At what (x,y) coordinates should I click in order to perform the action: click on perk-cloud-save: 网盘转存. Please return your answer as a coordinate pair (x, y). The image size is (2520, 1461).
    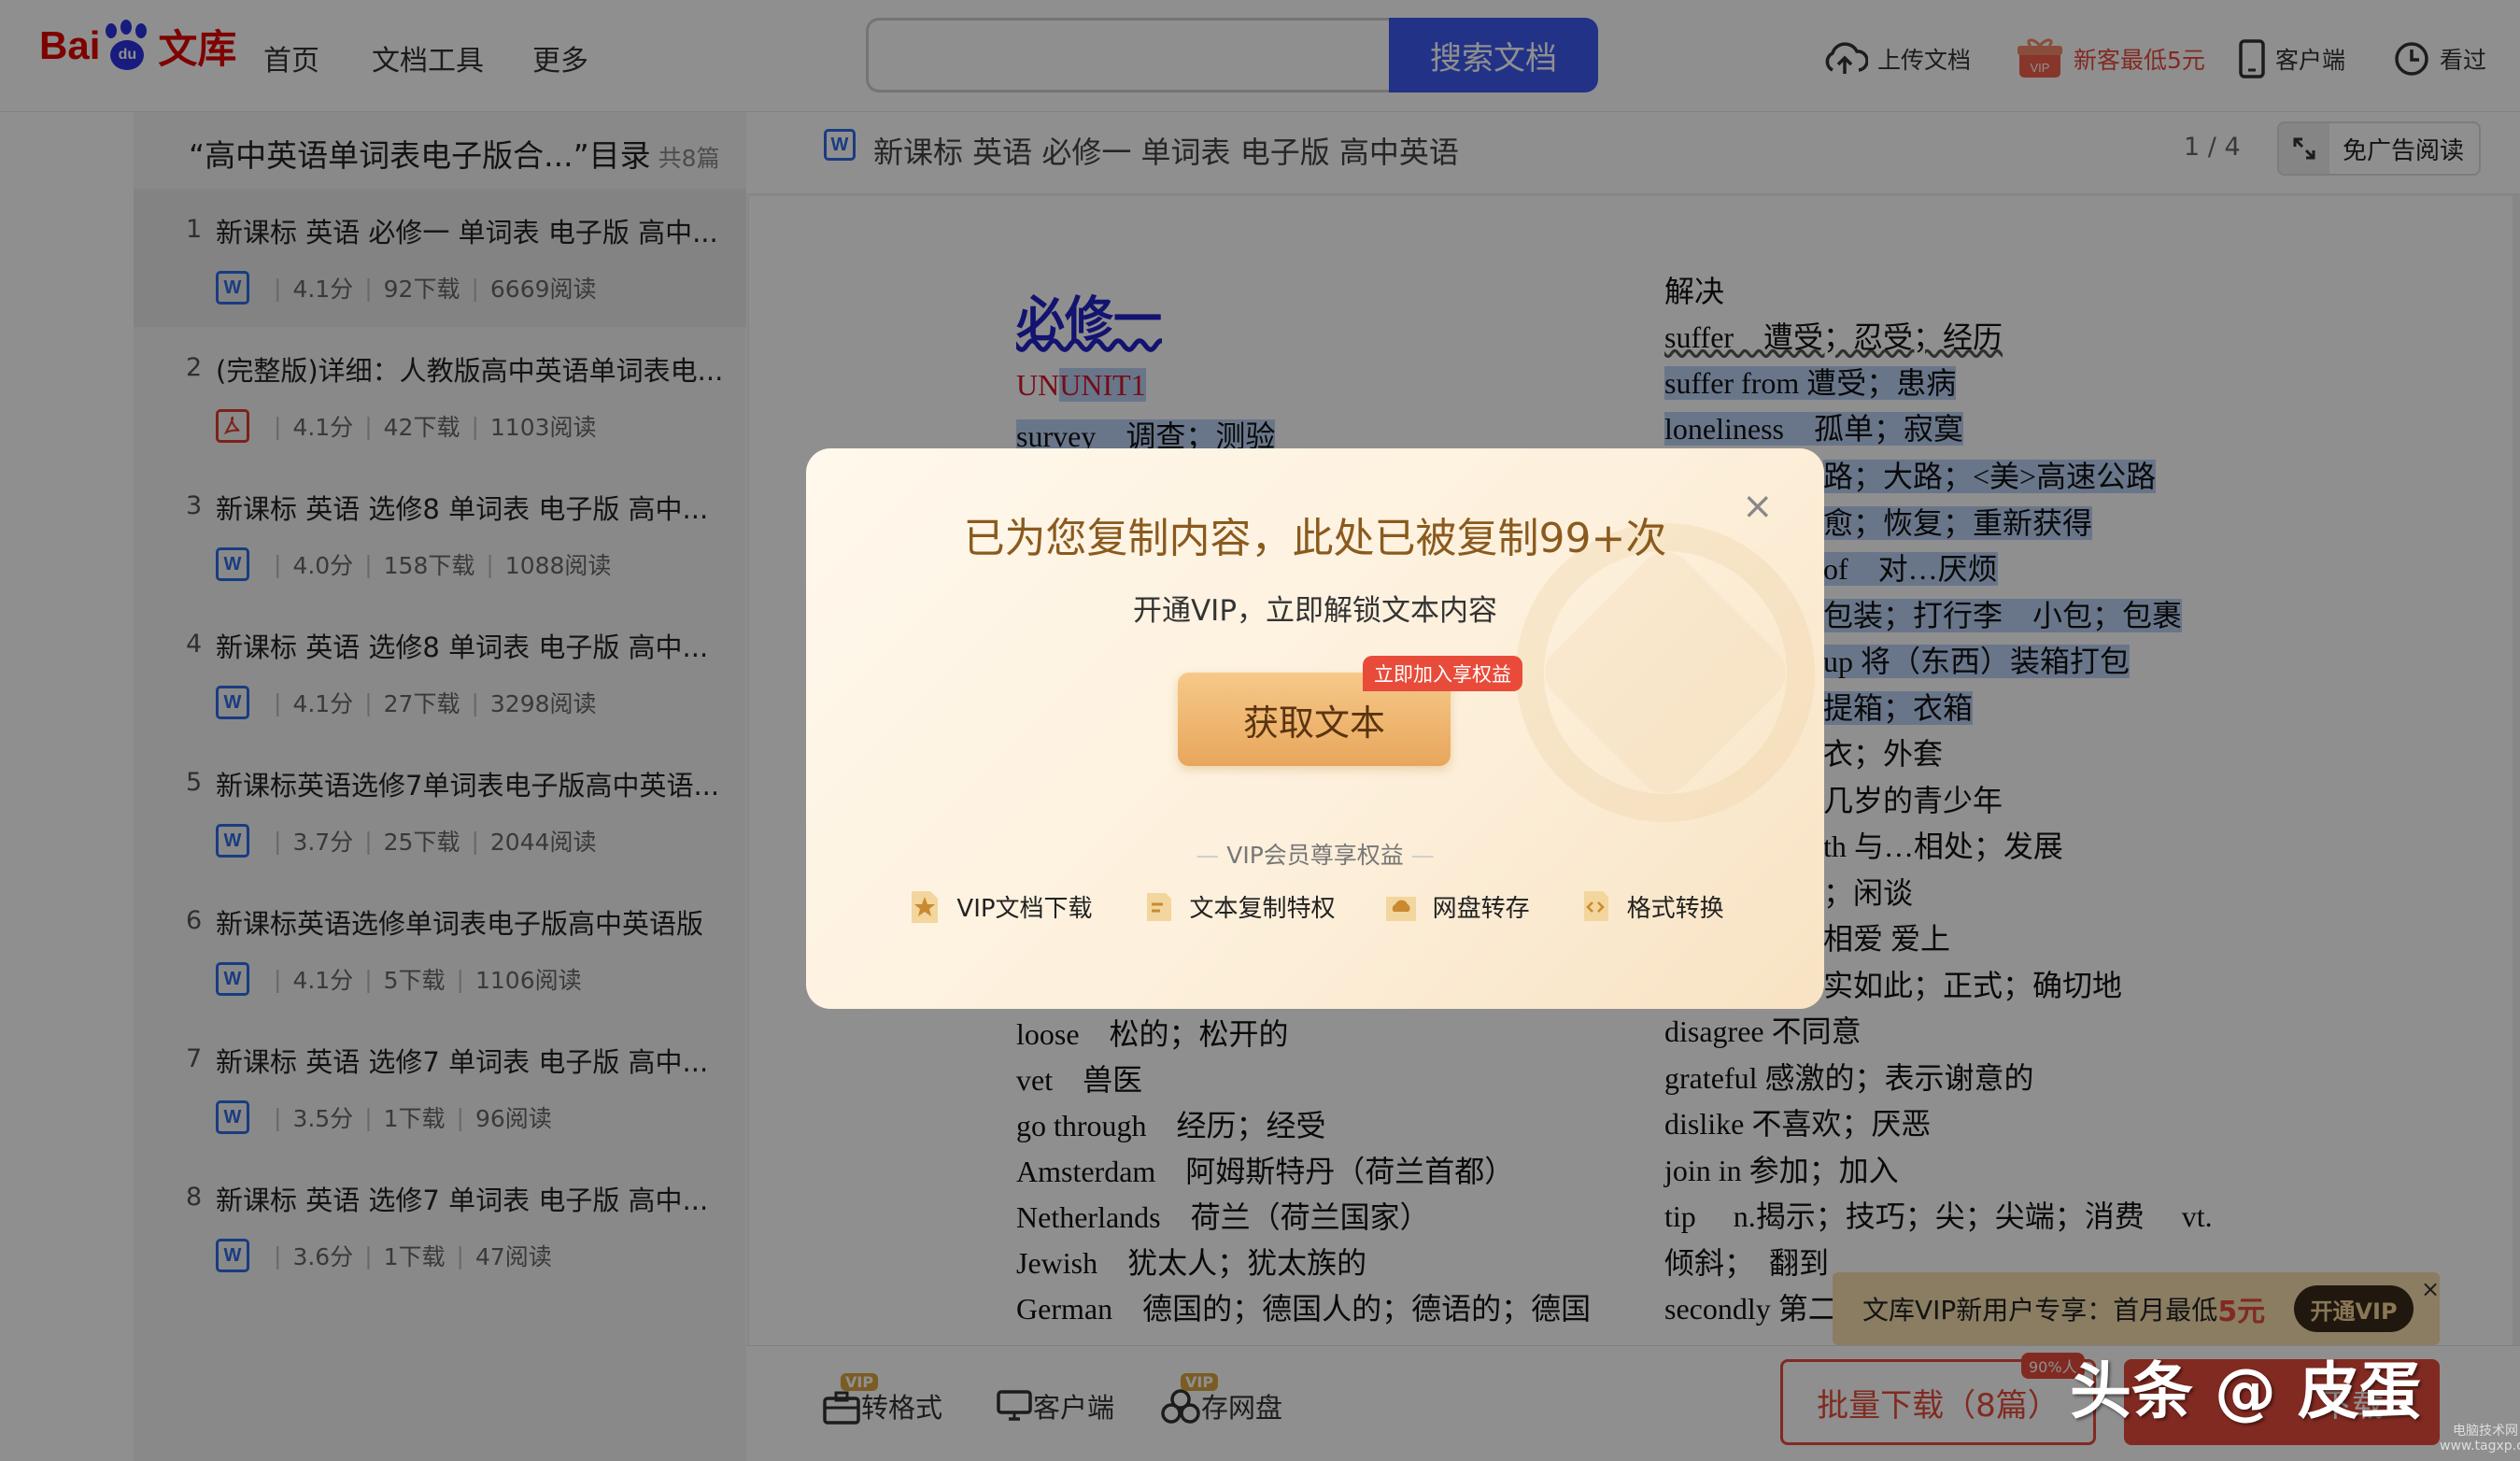
    Looking at the image, I should click on (1456, 906).